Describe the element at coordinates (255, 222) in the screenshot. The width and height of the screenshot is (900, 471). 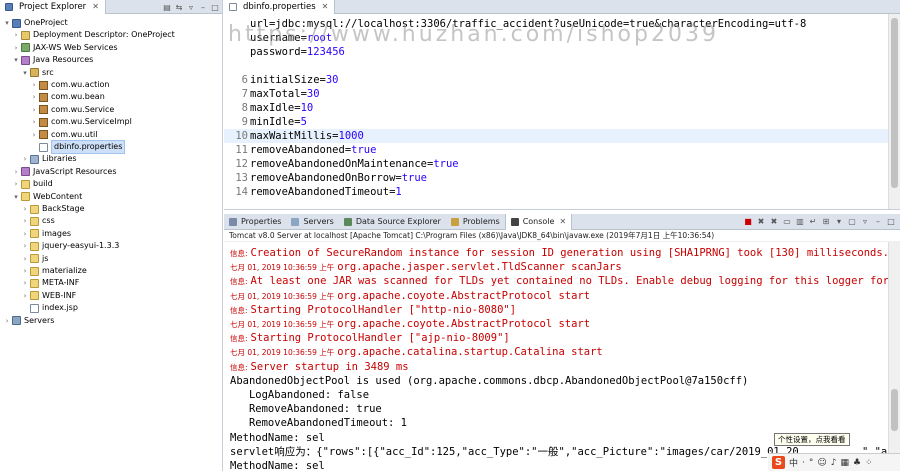
I see `tab-properties: Properties` at that location.